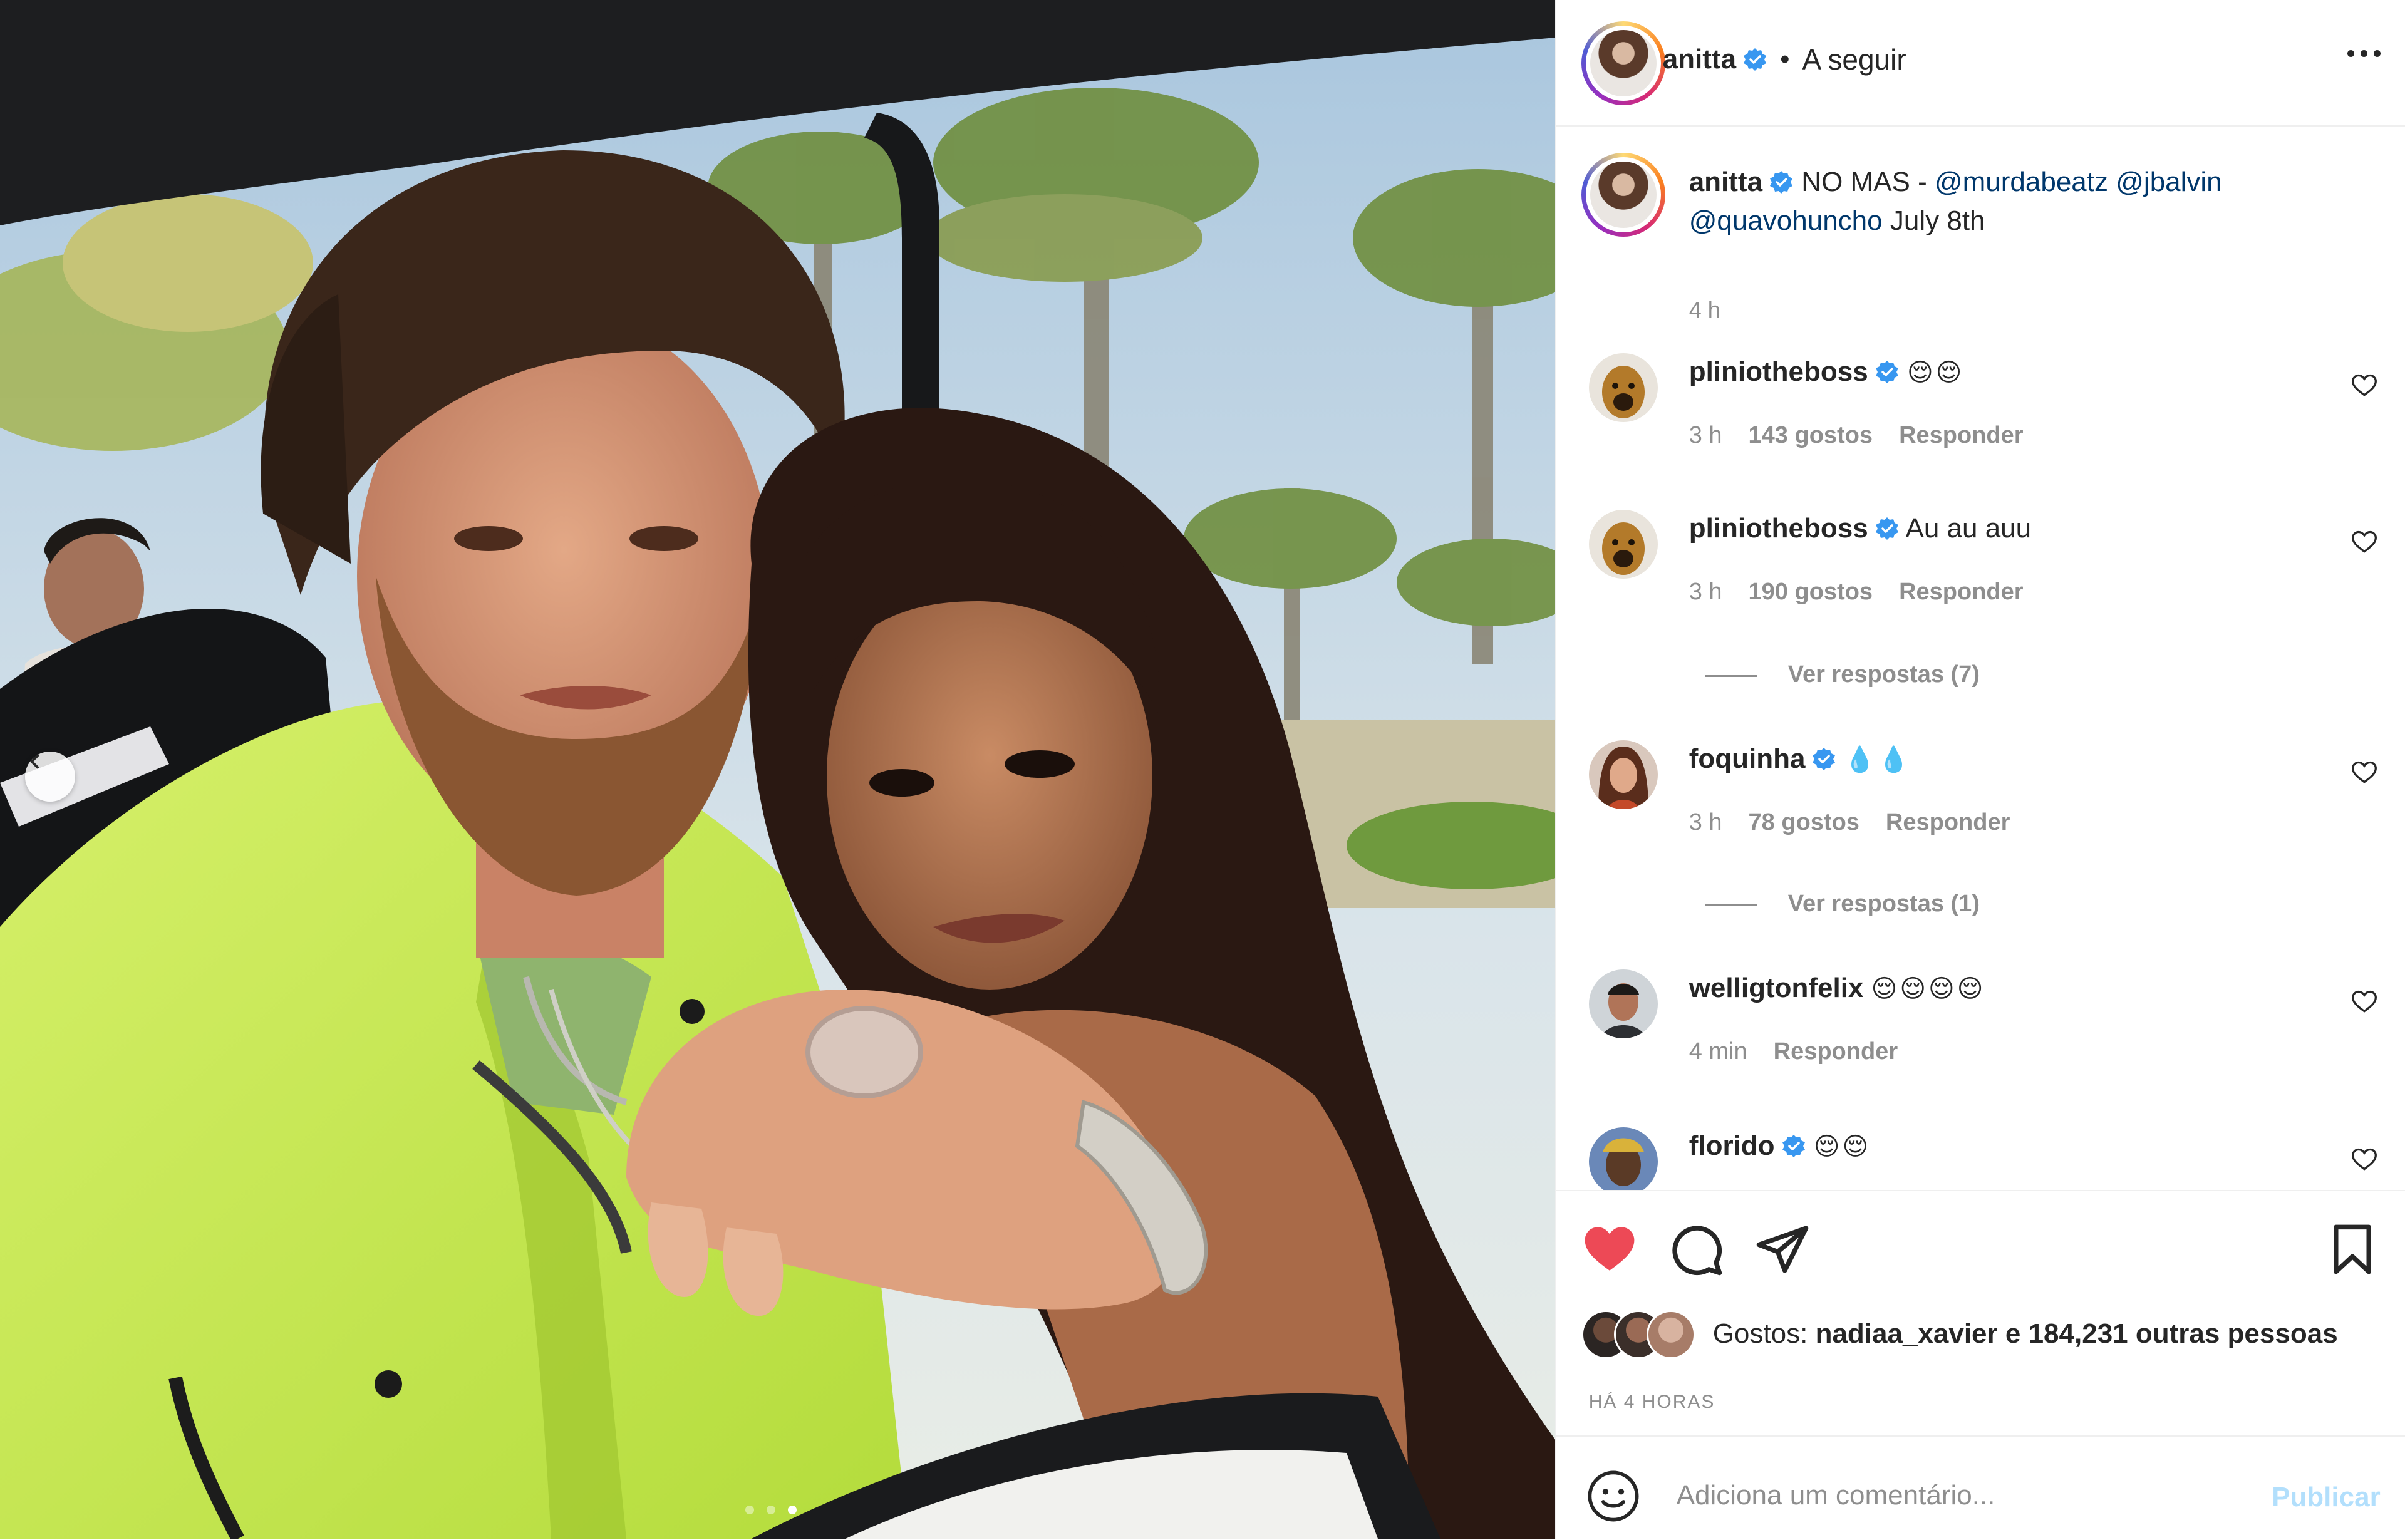  Describe the element at coordinates (1811, 592) in the screenshot. I see `comment-likes: 190 gostos` at that location.